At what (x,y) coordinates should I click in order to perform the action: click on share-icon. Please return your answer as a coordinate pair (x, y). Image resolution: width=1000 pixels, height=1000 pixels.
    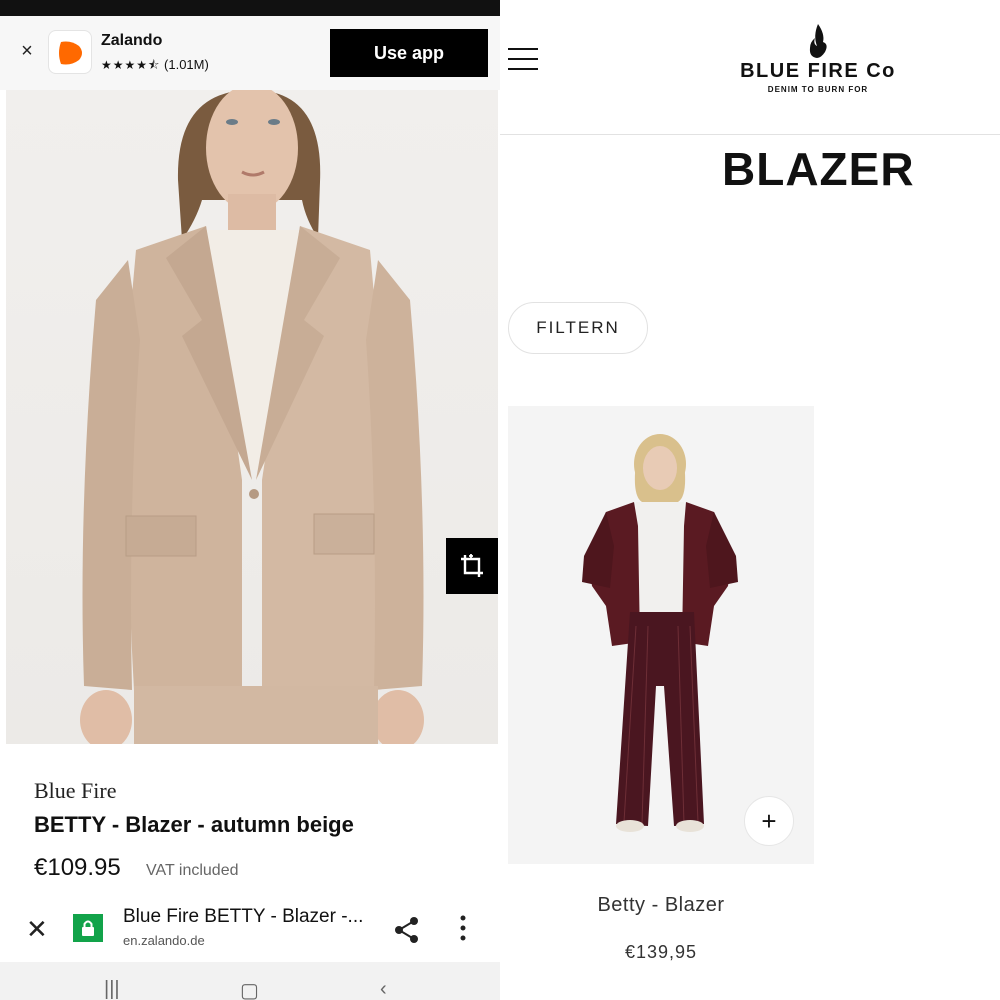
    Looking at the image, I should click on (407, 932).